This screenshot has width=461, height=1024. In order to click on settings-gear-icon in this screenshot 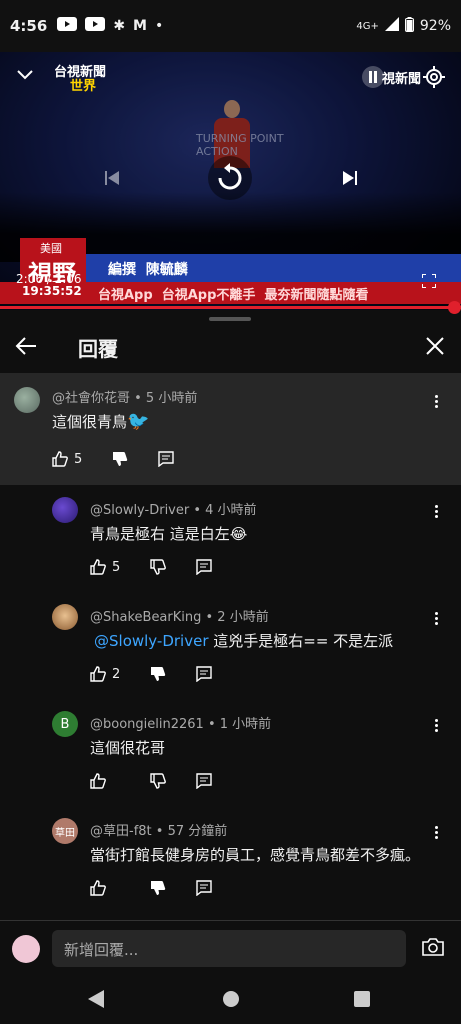, I will do `click(434, 77)`.